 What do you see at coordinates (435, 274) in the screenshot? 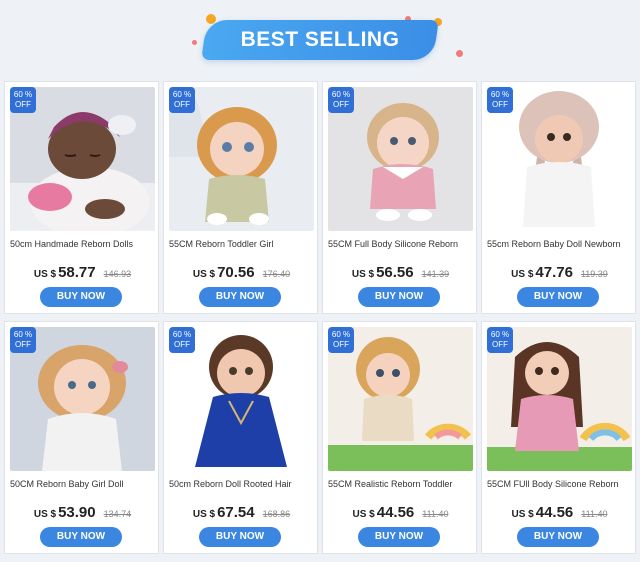
I see `original-price: 141.39` at bounding box center [435, 274].